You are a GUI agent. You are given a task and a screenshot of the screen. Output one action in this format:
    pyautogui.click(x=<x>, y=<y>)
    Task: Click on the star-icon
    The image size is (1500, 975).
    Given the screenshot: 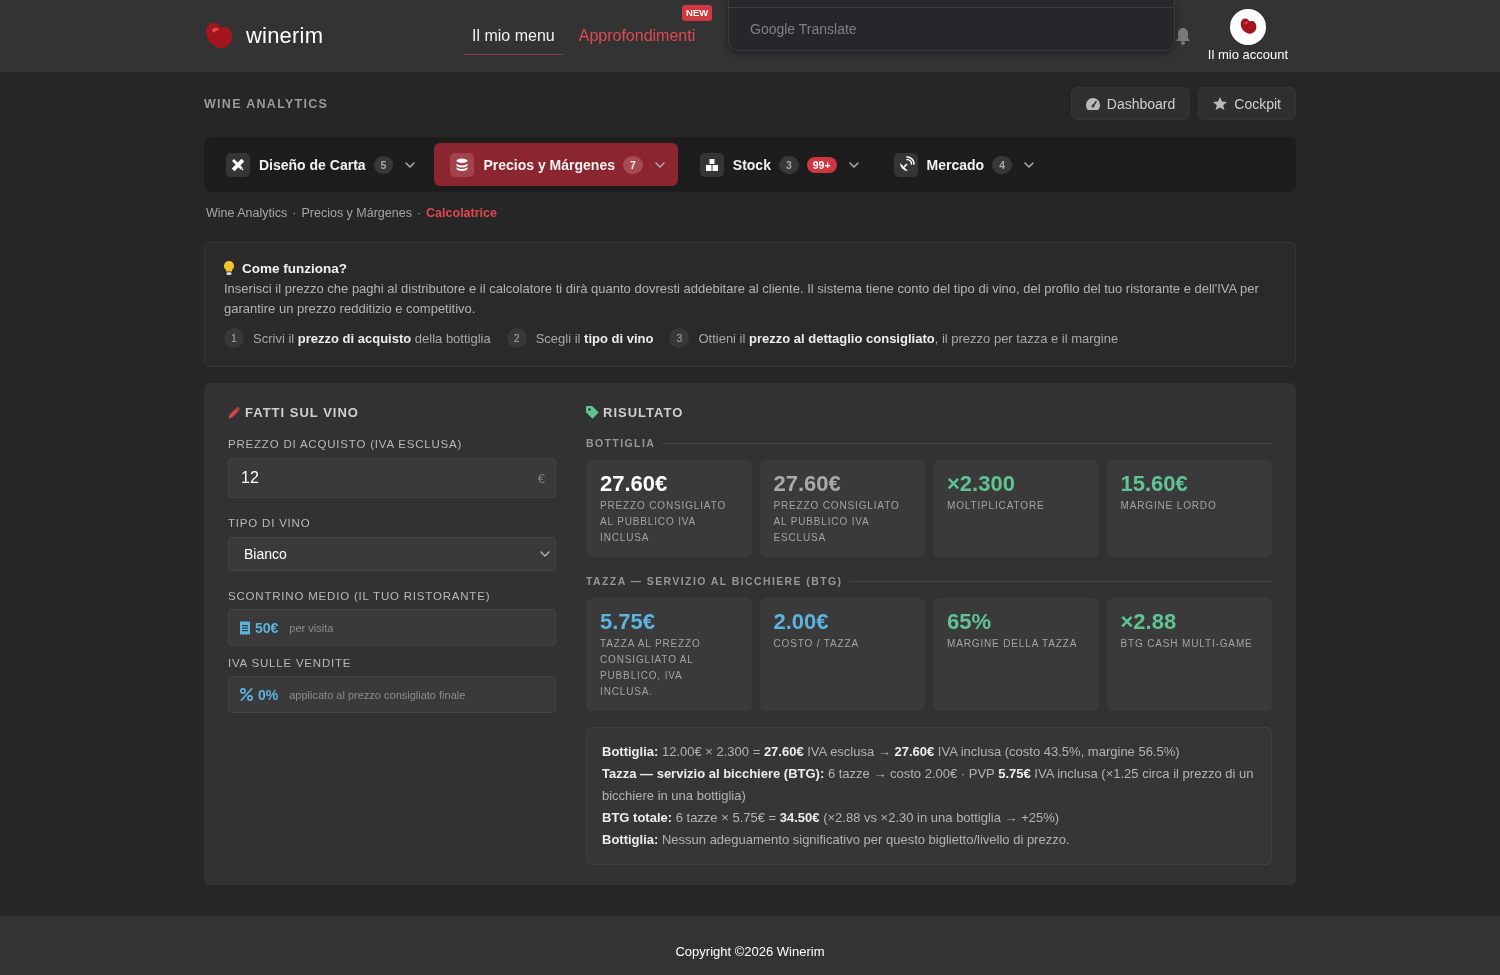 What is the action you would take?
    pyautogui.click(x=1220, y=103)
    